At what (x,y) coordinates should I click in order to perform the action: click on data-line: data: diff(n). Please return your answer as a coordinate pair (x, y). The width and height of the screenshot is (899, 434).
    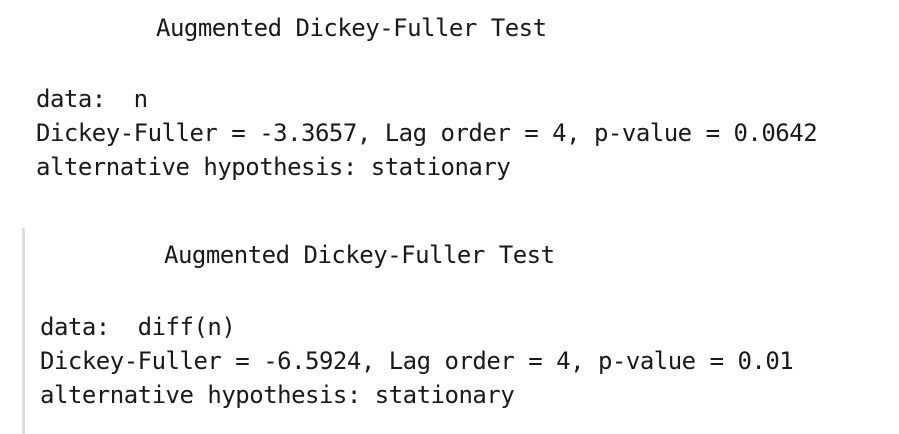
    Looking at the image, I should click on (138, 327).